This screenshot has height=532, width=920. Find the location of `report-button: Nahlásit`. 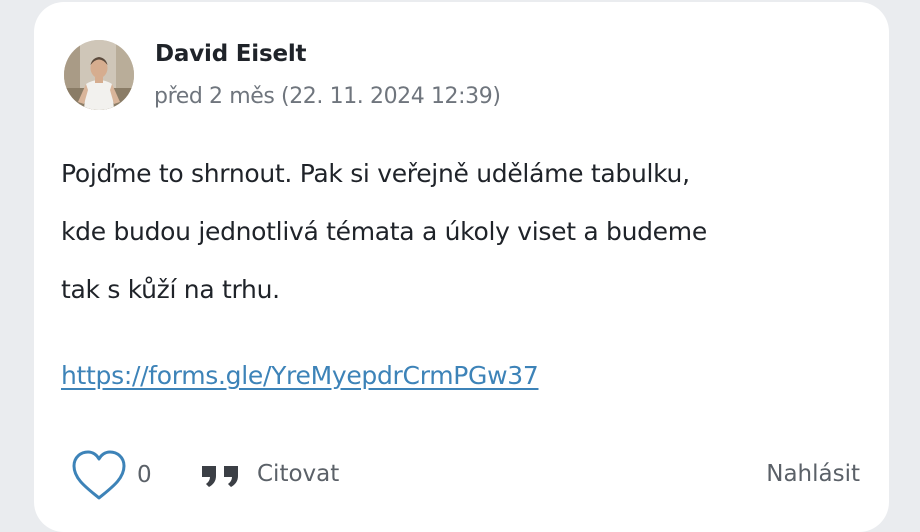

report-button: Nahlásit is located at coordinates (813, 474).